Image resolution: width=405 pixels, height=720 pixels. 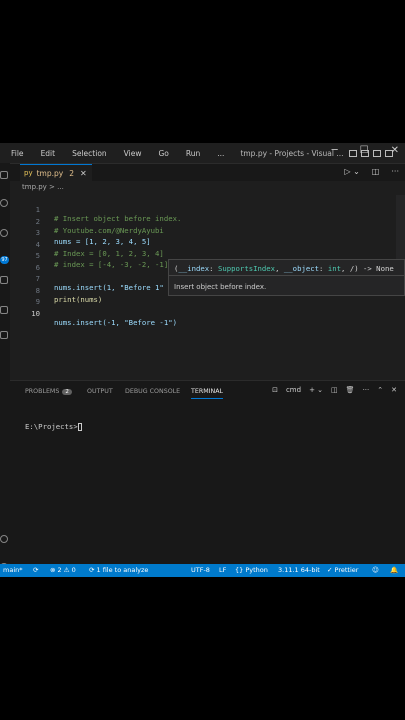 I want to click on maximize-panel-icon: ⌃, so click(x=380, y=390).